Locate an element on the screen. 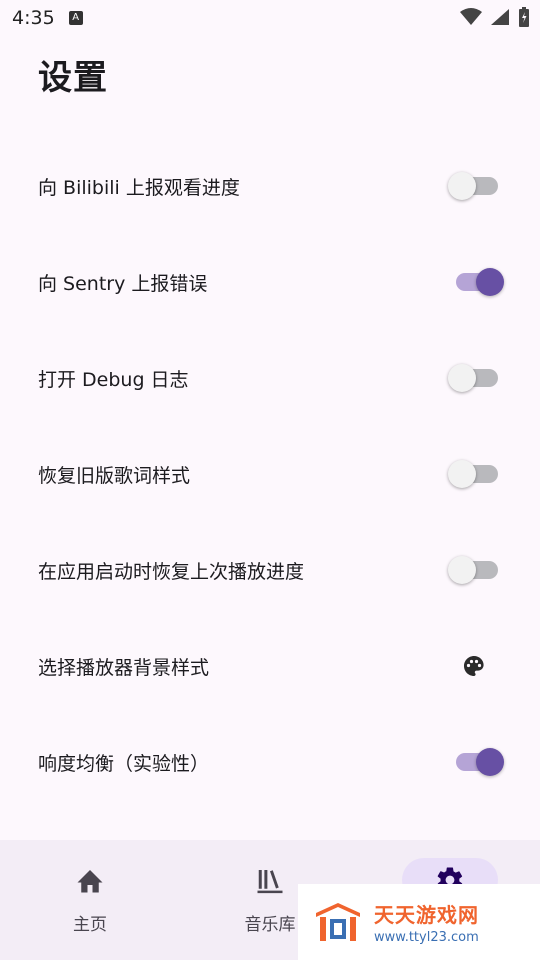  nav-label: 音乐库 is located at coordinates (270, 925).